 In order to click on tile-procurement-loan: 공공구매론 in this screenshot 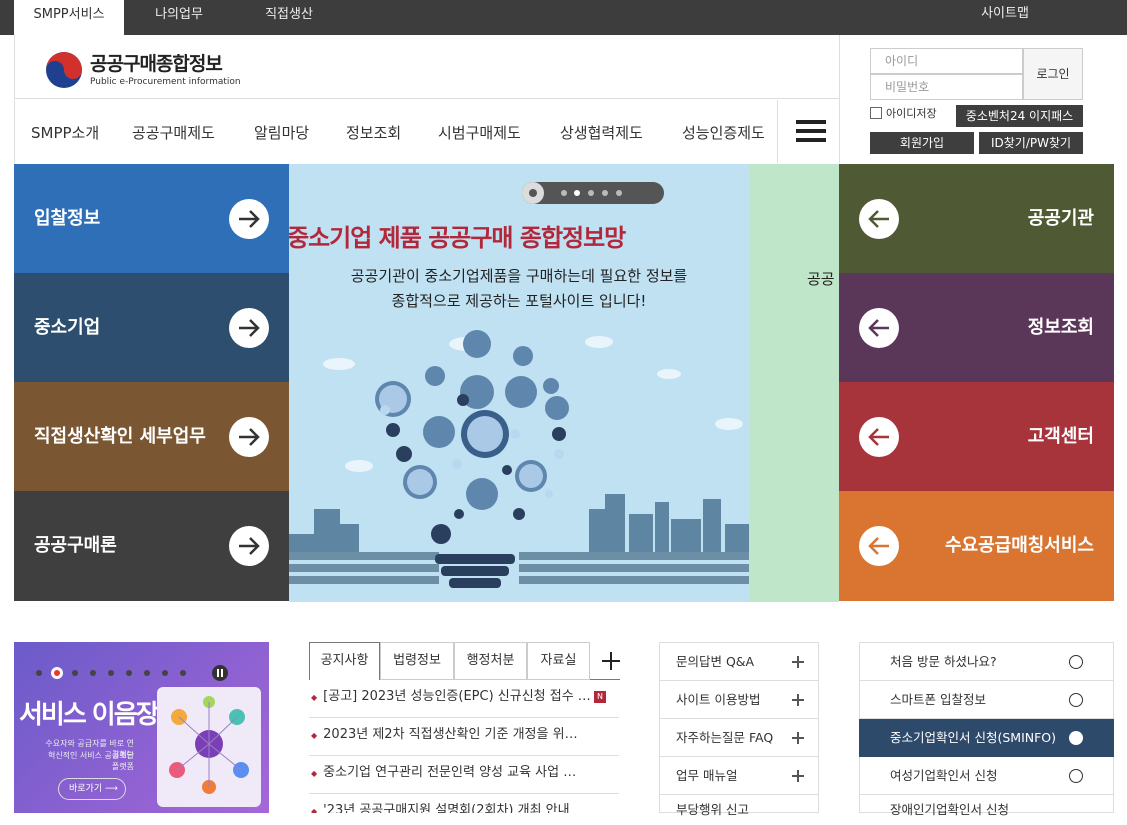, I will do `click(151, 546)`.